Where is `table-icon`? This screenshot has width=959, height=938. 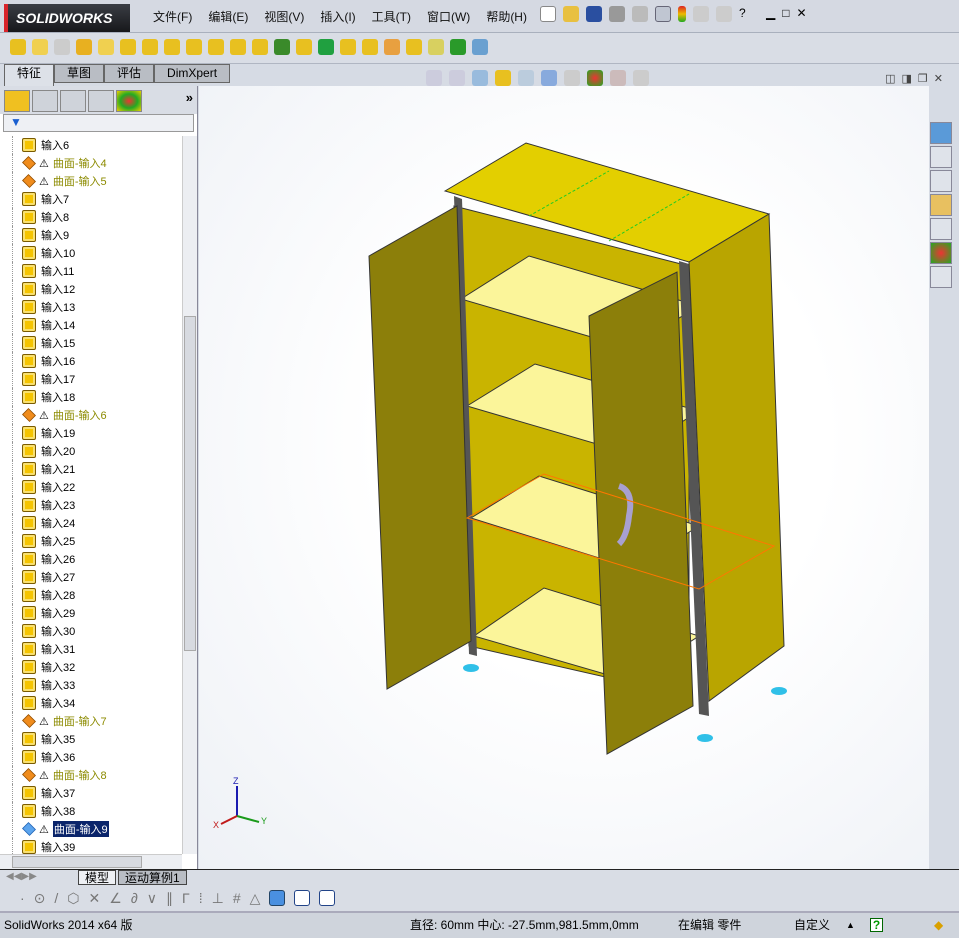 table-icon is located at coordinates (327, 898).